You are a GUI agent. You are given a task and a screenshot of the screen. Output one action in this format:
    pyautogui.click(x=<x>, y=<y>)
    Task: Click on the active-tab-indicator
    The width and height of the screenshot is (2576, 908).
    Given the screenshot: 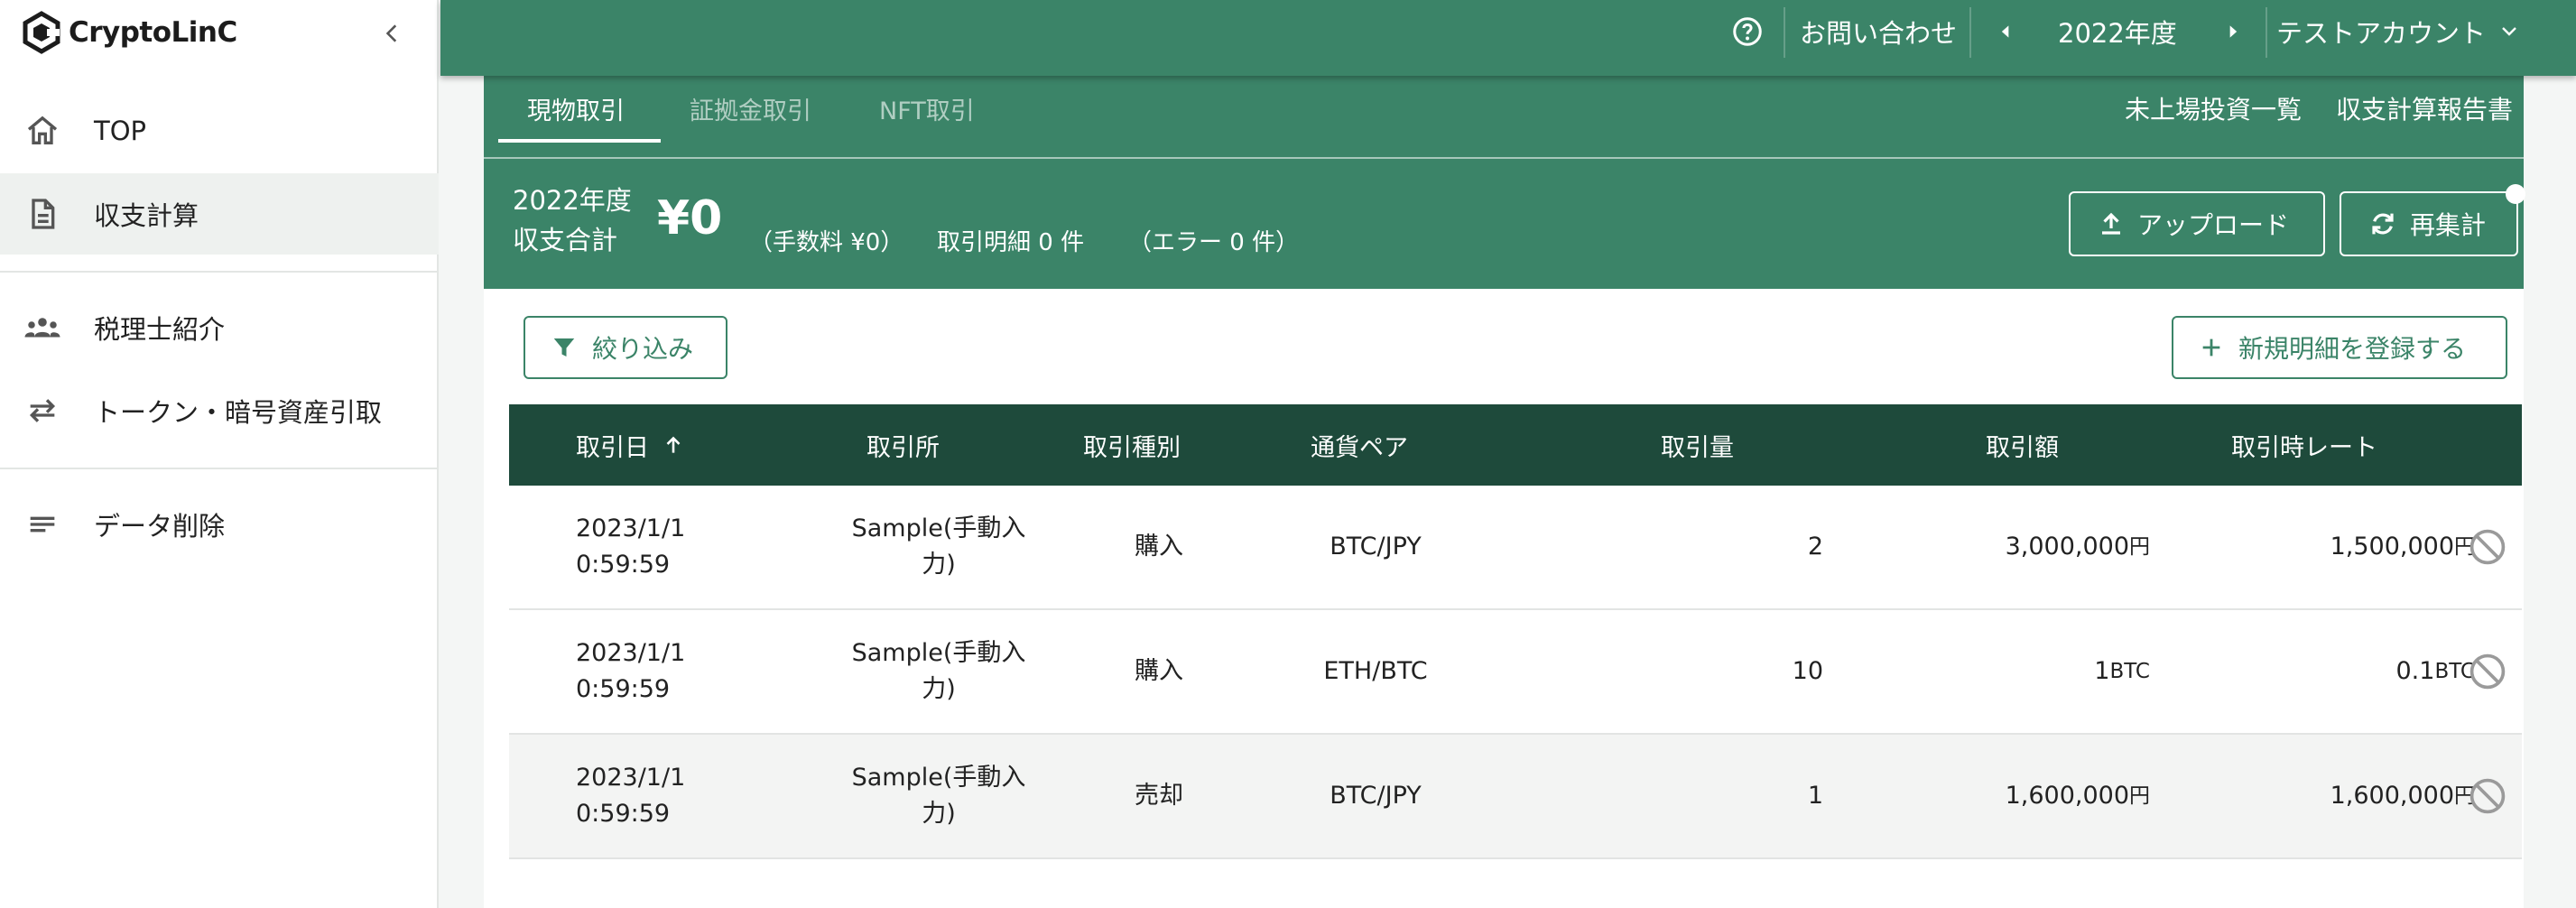 What is the action you would take?
    pyautogui.click(x=579, y=141)
    